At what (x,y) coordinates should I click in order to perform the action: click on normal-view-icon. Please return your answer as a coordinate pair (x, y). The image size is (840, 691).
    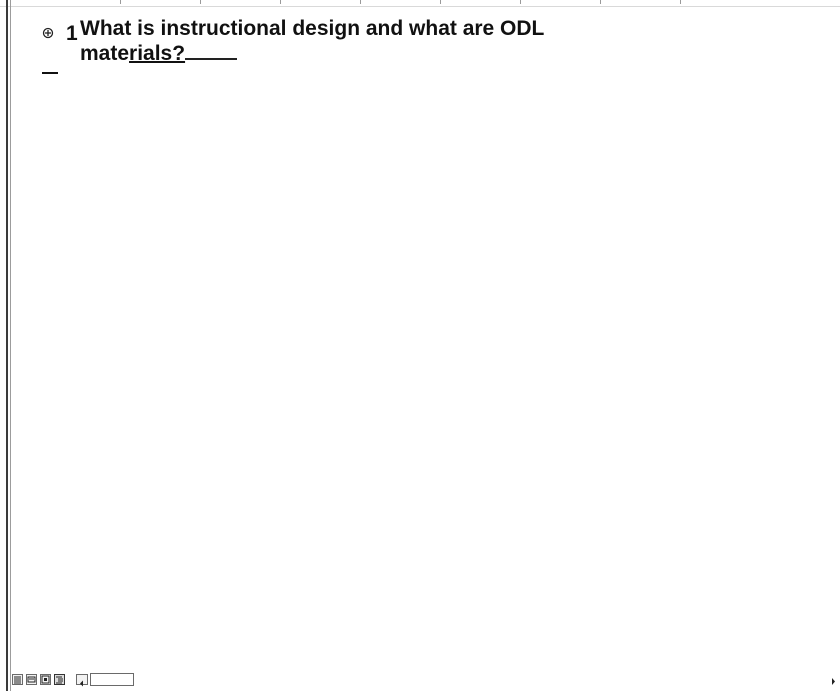
    Looking at the image, I should click on (17, 680).